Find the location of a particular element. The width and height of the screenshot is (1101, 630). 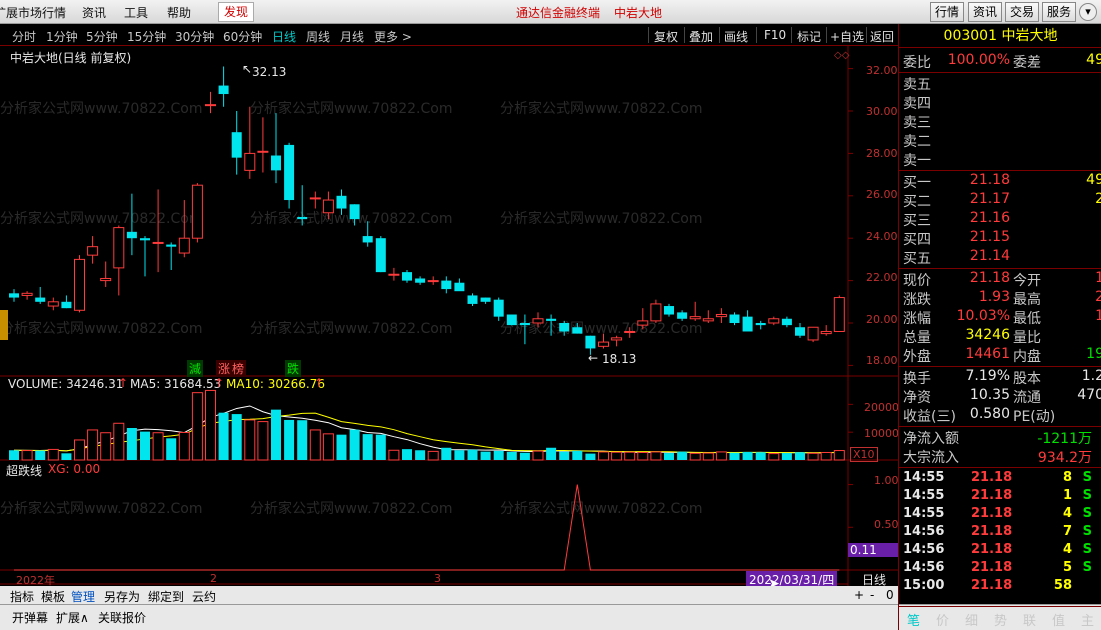

sell-row: 卖二 is located at coordinates (1000, 140).